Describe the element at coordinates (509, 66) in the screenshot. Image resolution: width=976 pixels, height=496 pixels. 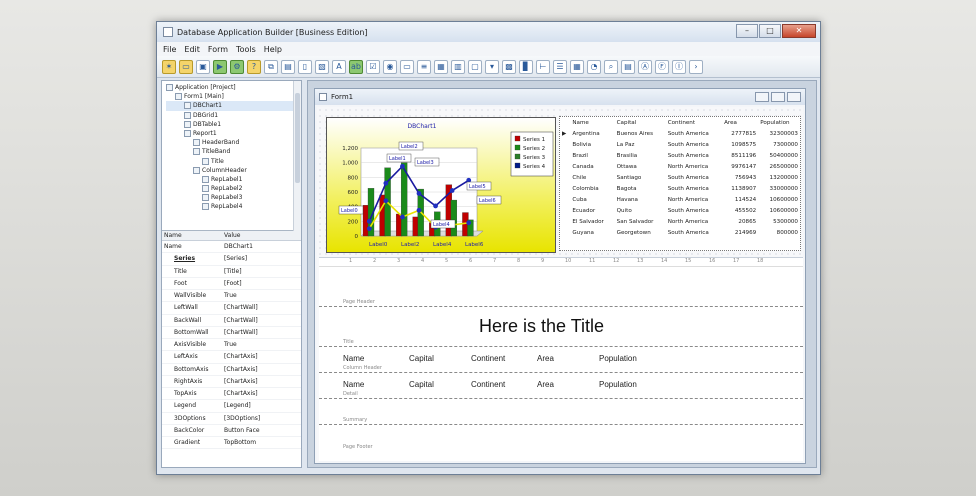
I see `image-tool-icon: ▩` at that location.